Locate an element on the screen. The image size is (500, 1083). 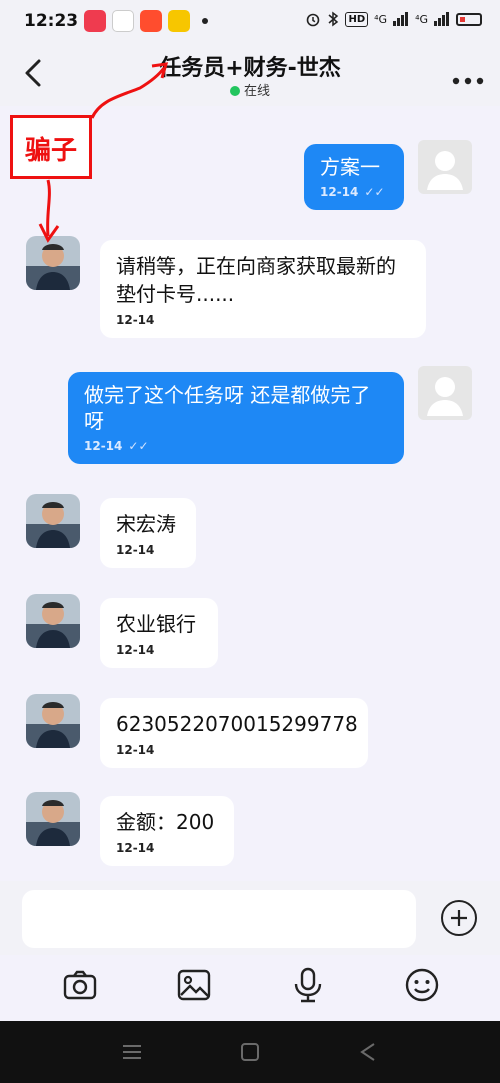
message-text: 金额：200 is located at coordinates (165, 822).